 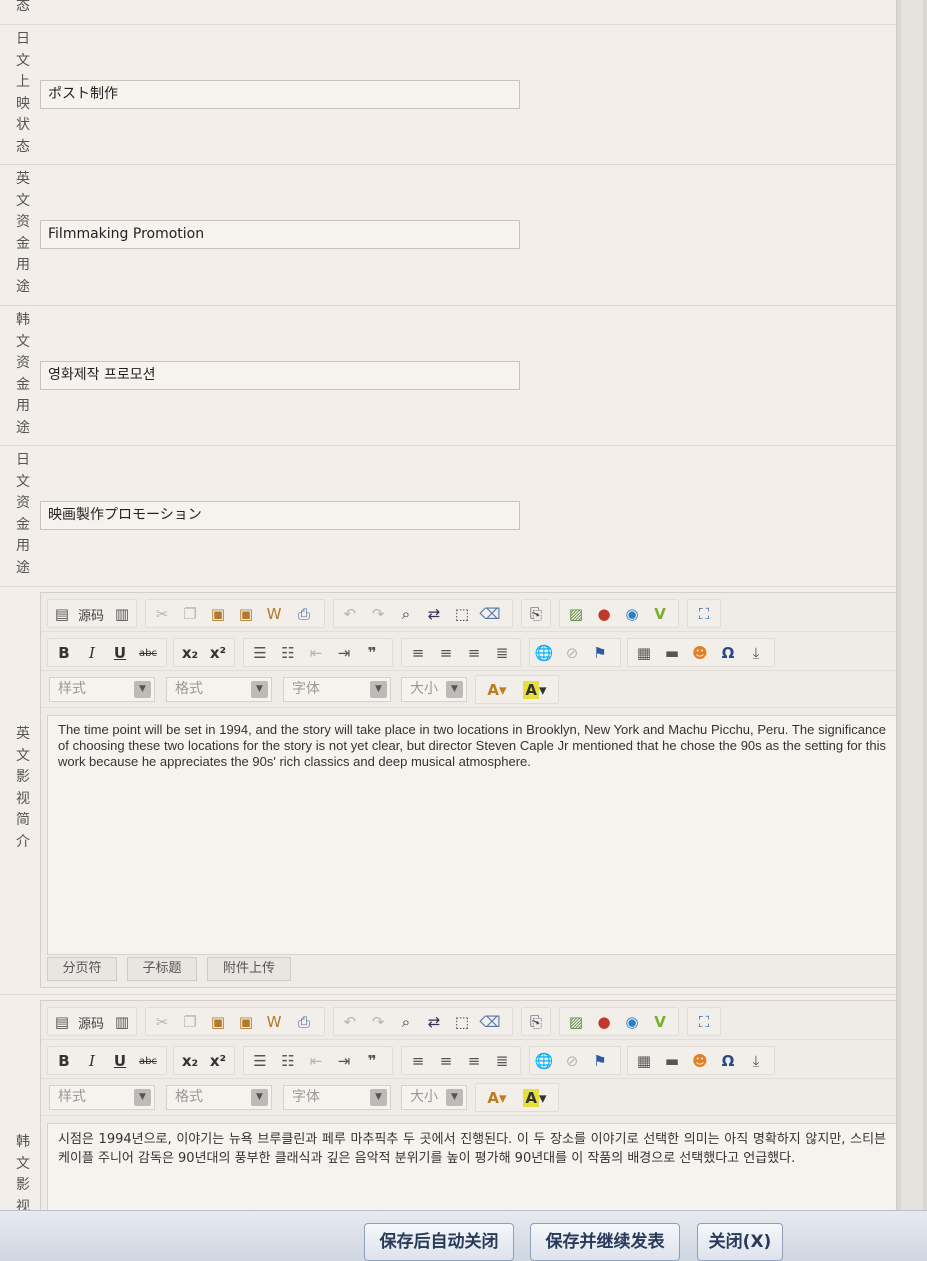 I want to click on ko-fund-input: 영화제작 프로모션, so click(x=280, y=375).